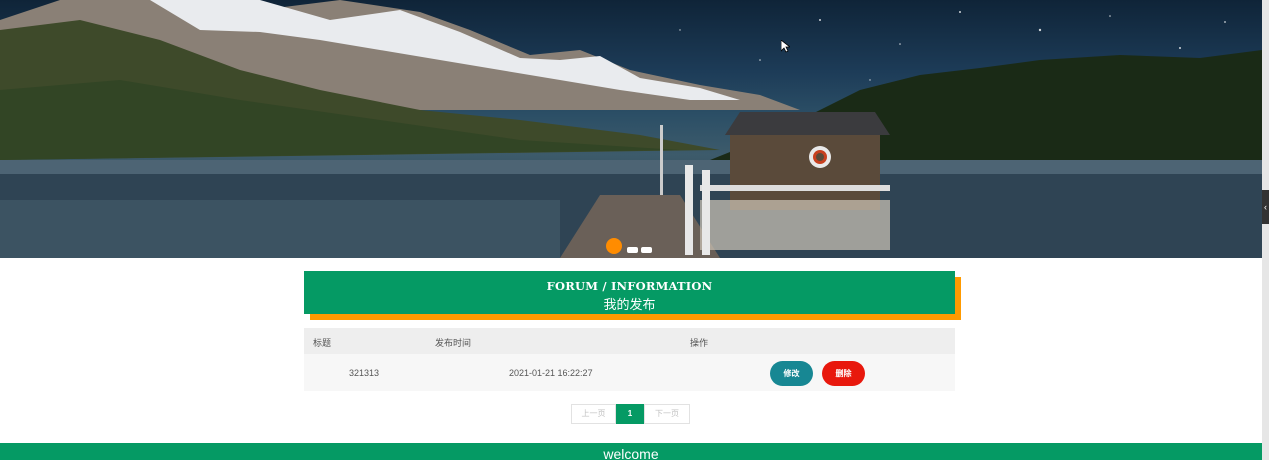  What do you see at coordinates (1265, 230) in the screenshot?
I see `page-scrollbar` at bounding box center [1265, 230].